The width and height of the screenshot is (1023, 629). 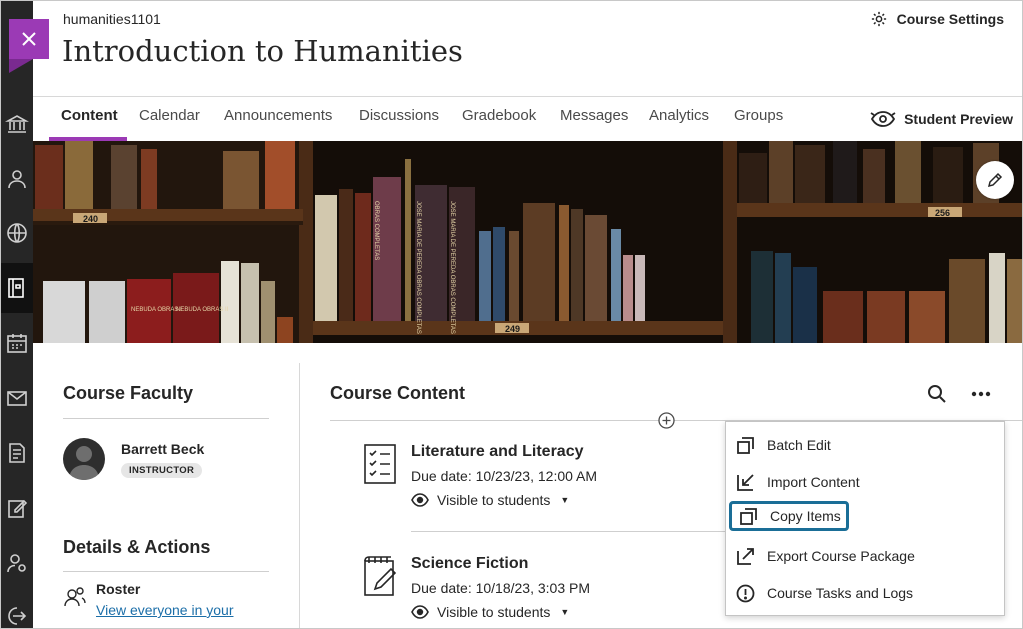 I want to click on tab-messages: Messages, so click(x=594, y=115).